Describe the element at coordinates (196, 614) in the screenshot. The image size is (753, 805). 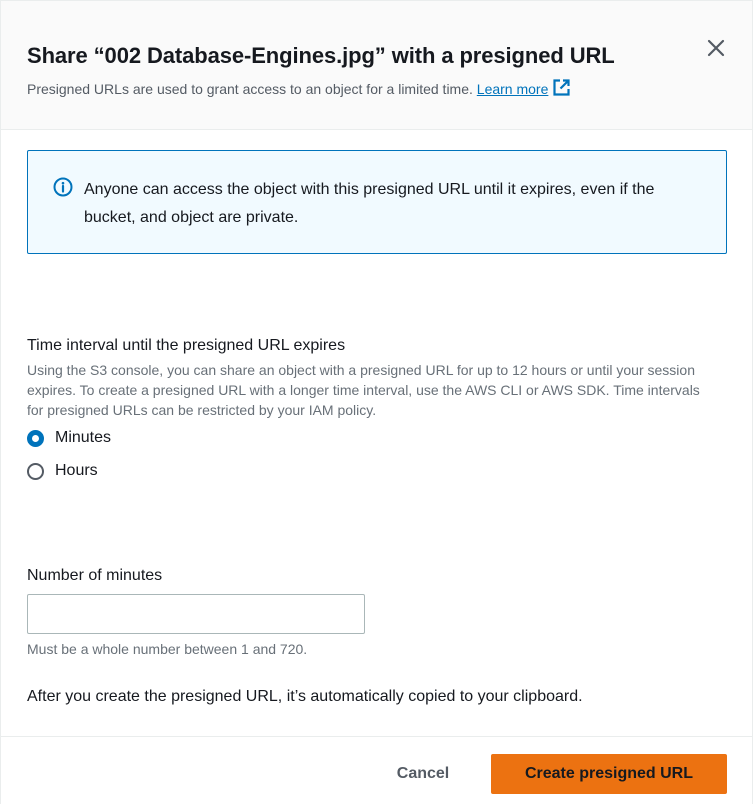
I see `minutes-input` at that location.